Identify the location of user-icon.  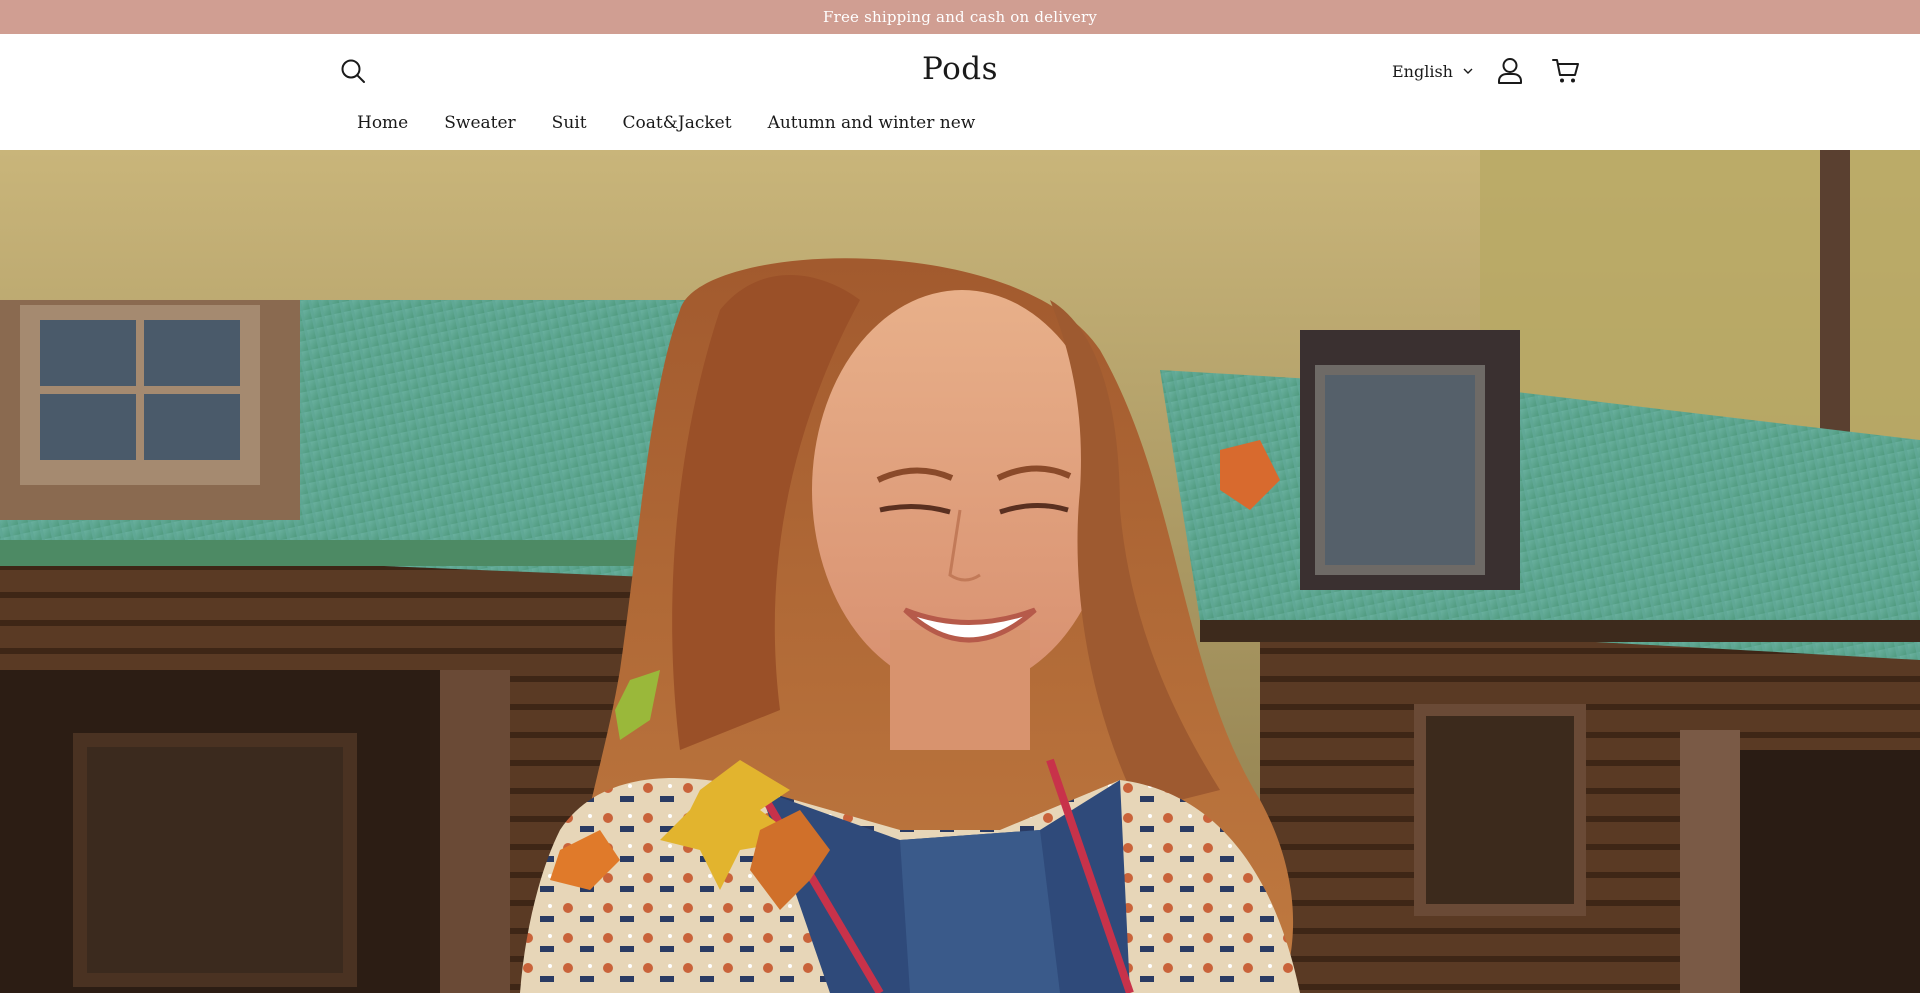
(1510, 71).